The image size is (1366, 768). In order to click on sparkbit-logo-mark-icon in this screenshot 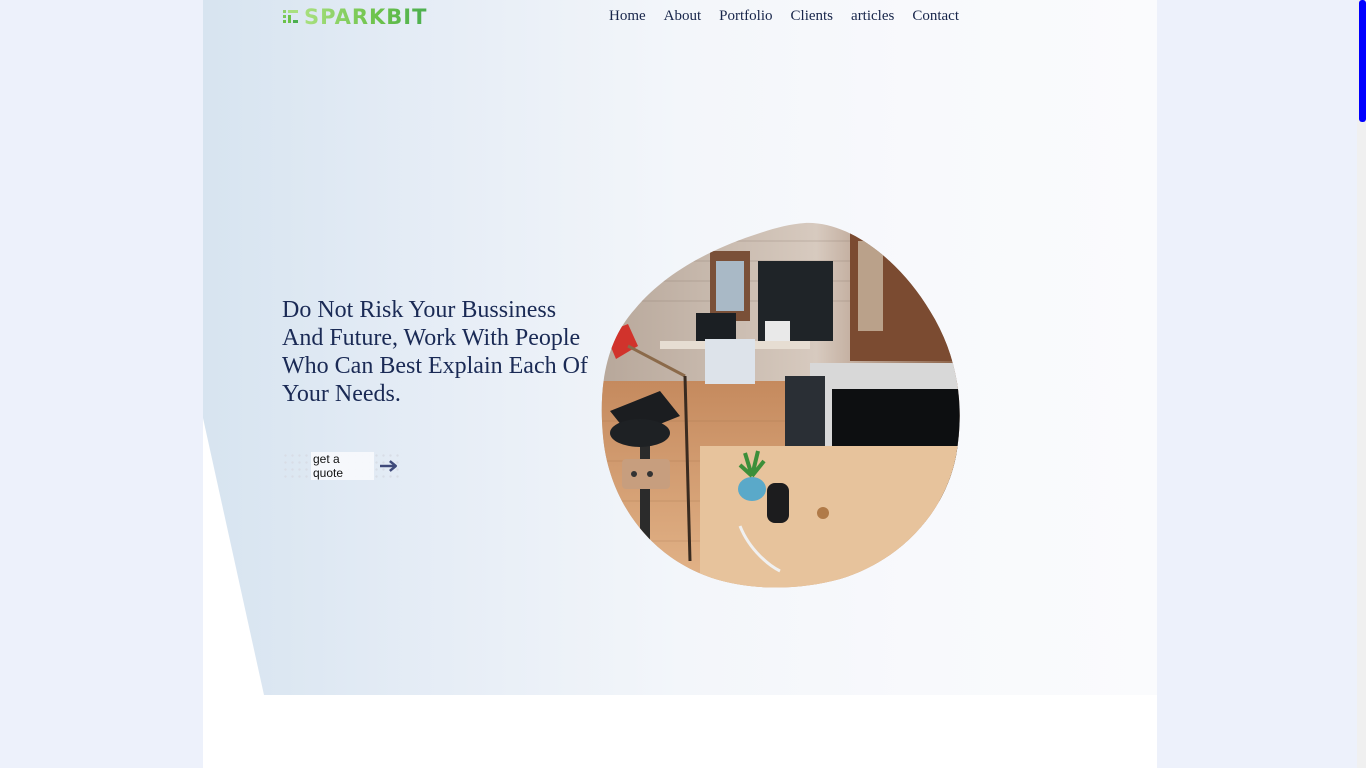, I will do `click(290, 16)`.